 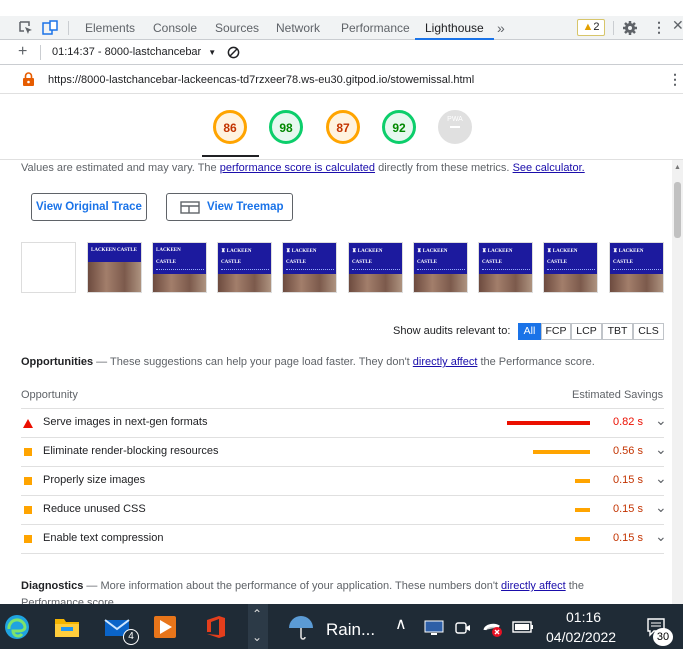 I want to click on opportunity-row: Enable text compression 0.15 s ⌄, so click(x=344, y=538).